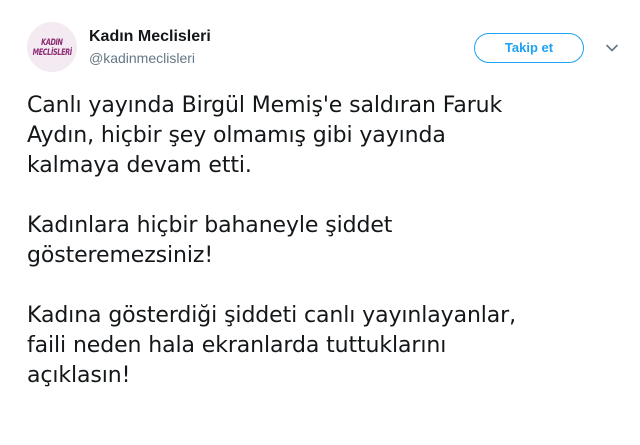 This screenshot has height=445, width=640. Describe the element at coordinates (236, 135) in the screenshot. I see `tweet-line: Aydın, hiçbir şey olmamış gibi yayında` at that location.